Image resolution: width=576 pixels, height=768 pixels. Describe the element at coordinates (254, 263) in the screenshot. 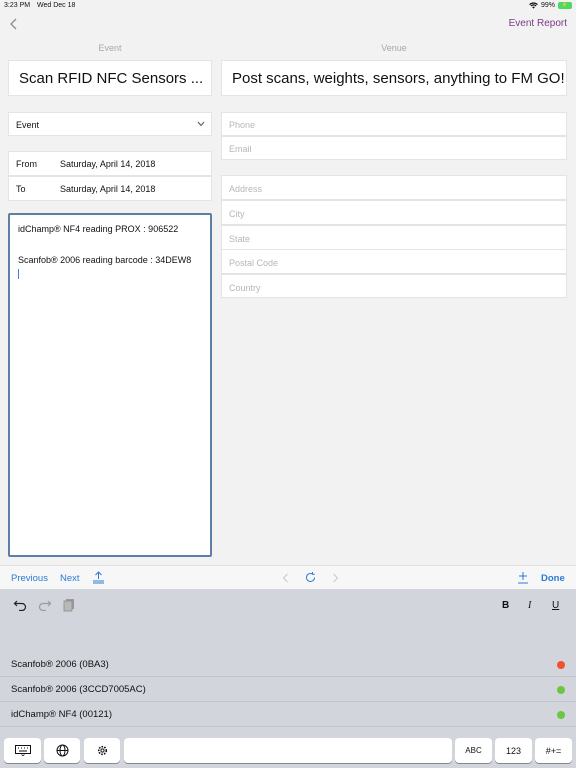

I see `postal-code-placeholder: Postal Code` at that location.